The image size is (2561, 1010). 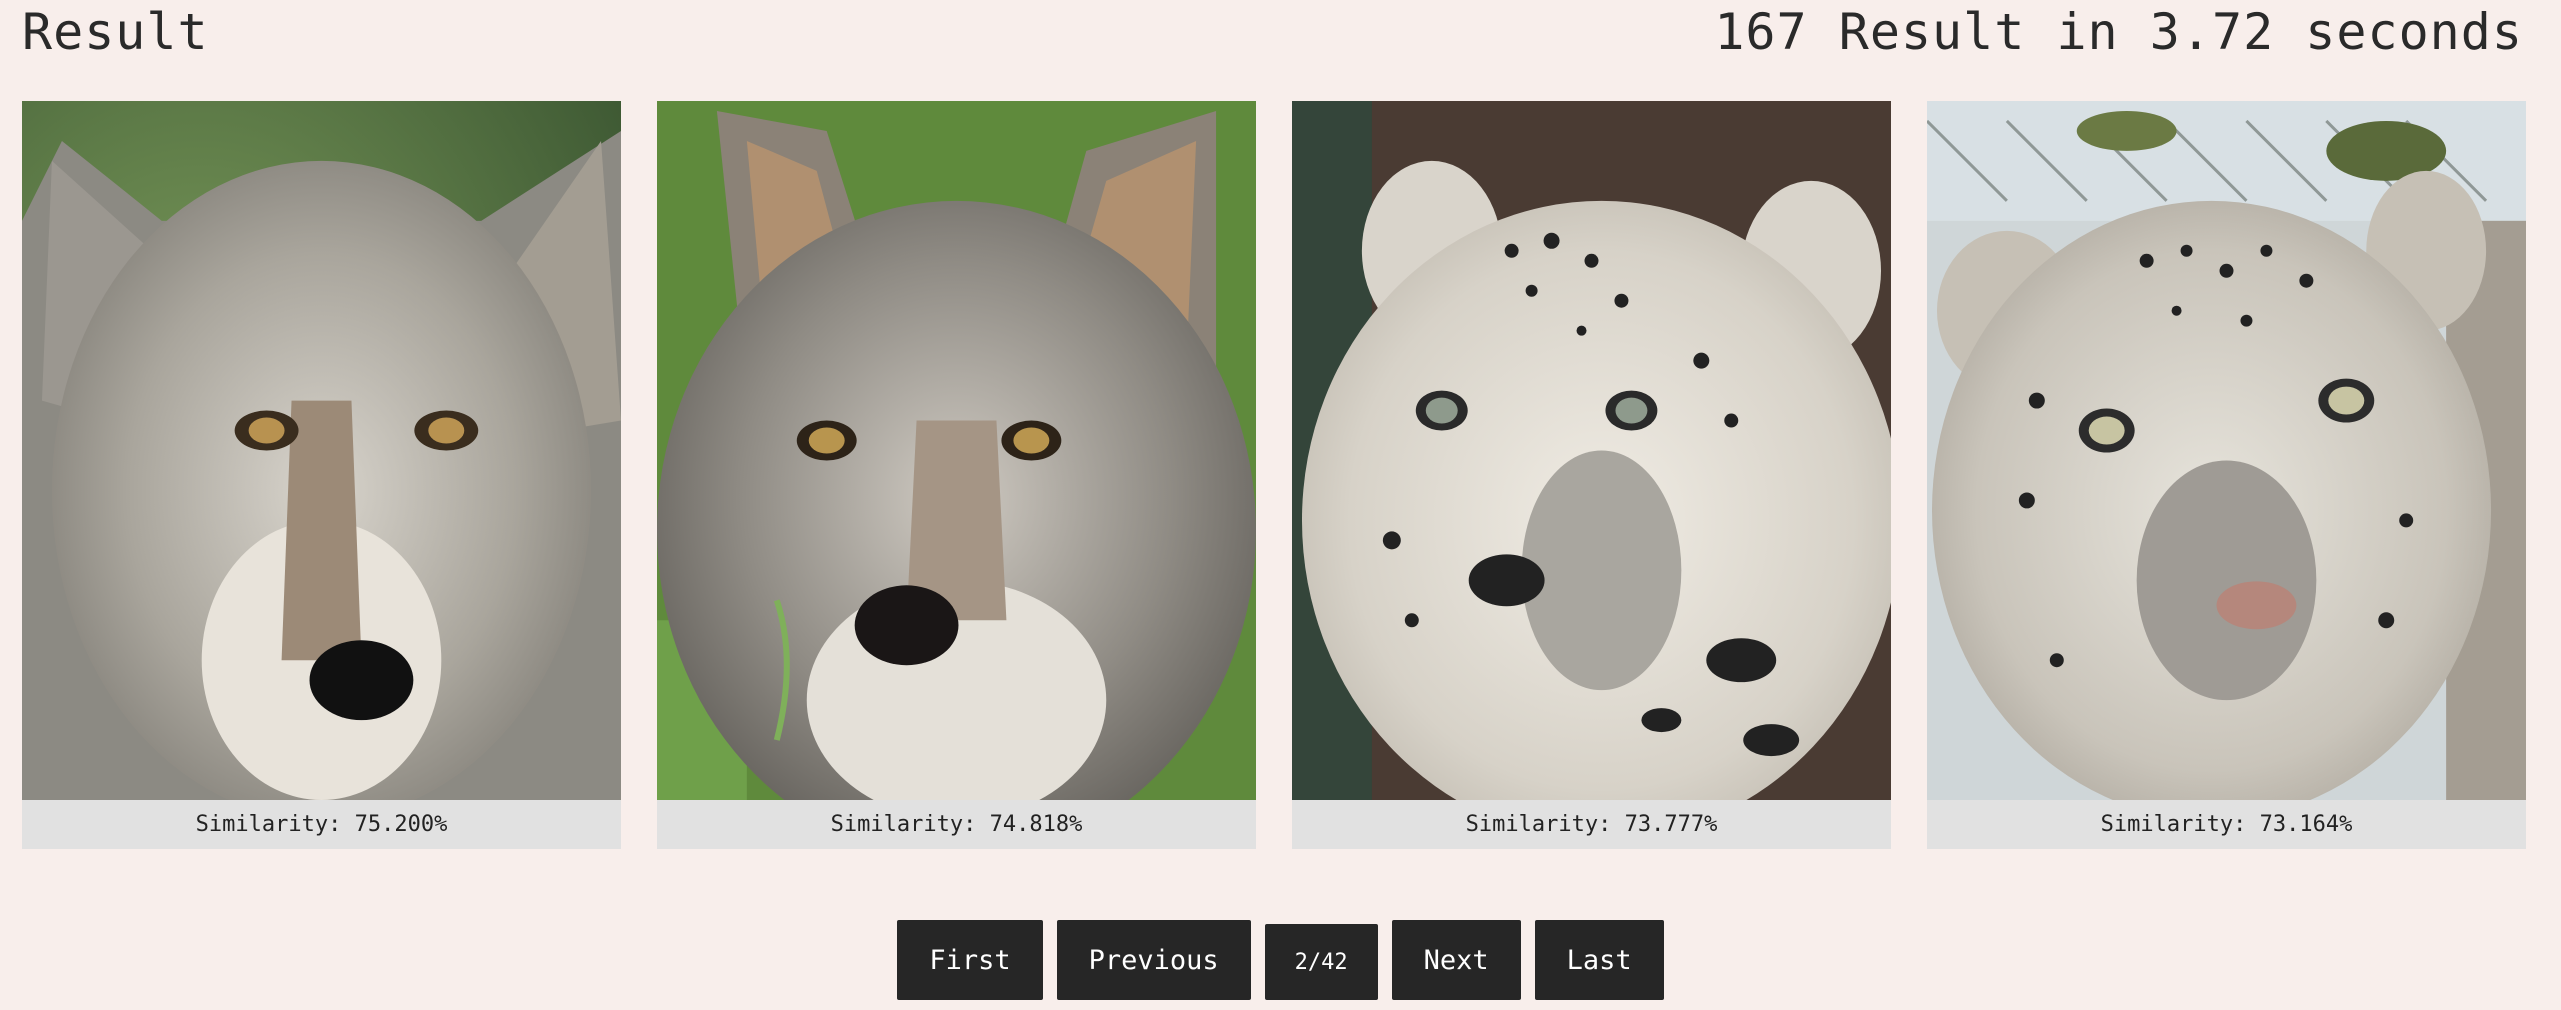 What do you see at coordinates (115, 32) in the screenshot?
I see `page-title: Result` at bounding box center [115, 32].